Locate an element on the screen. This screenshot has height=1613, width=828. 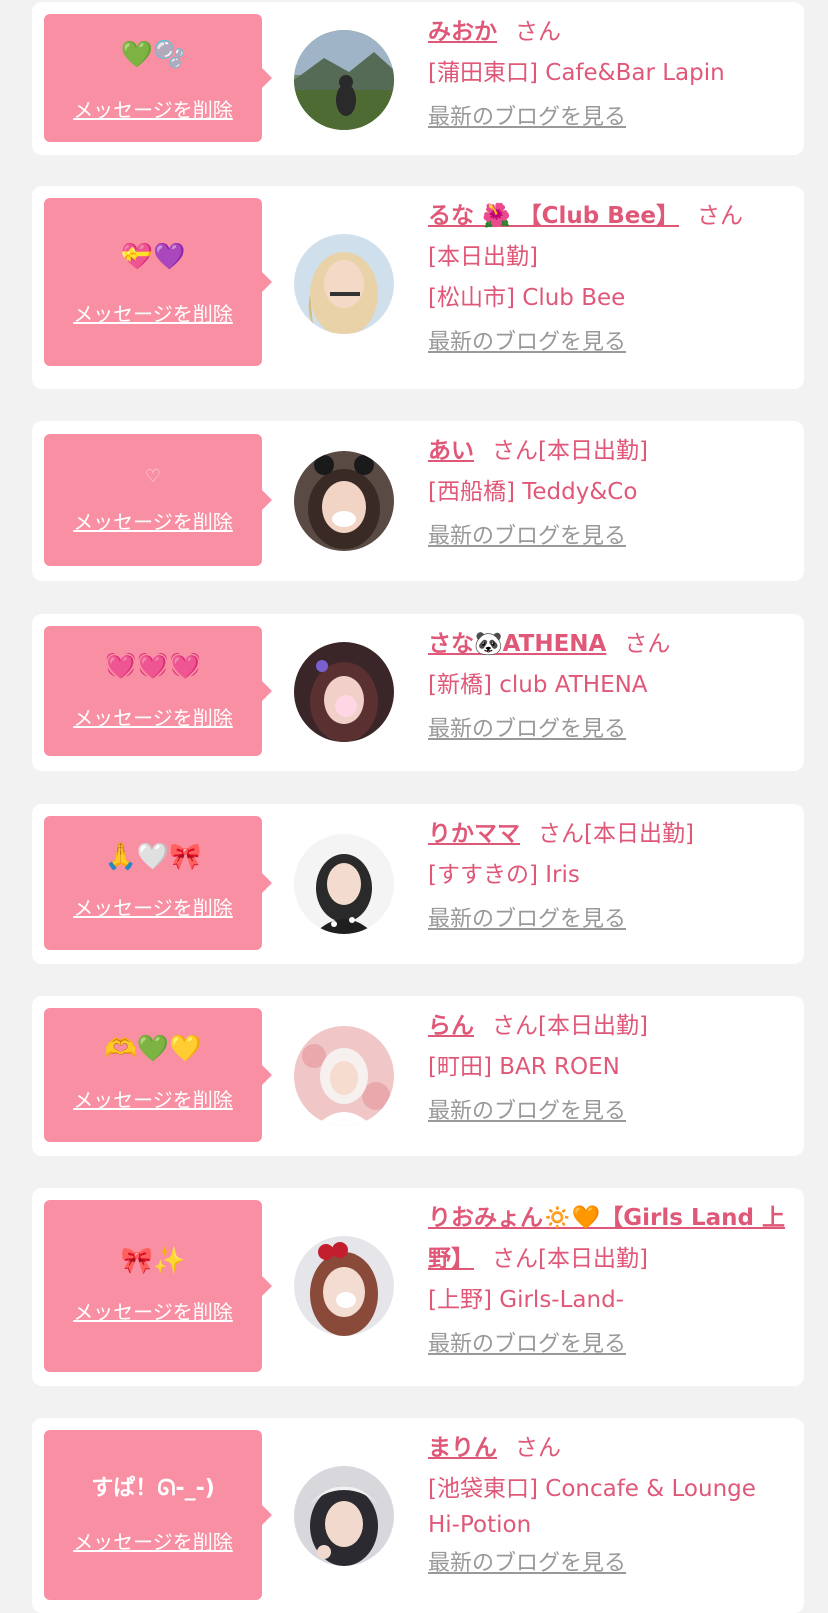
bubble-message-text: 💓💓💓 is located at coordinates (153, 665).